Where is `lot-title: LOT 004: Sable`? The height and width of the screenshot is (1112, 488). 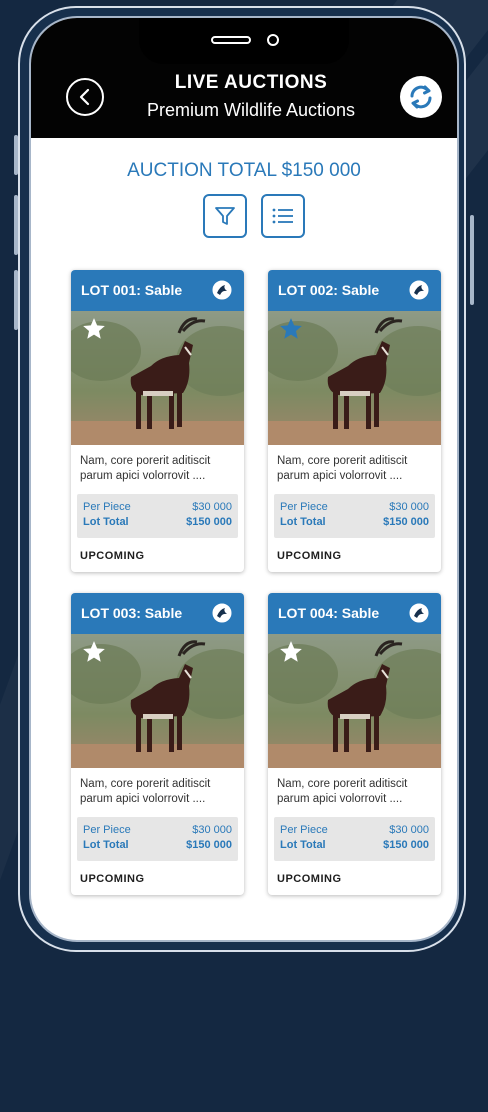
lot-title: LOT 004: Sable is located at coordinates (329, 613).